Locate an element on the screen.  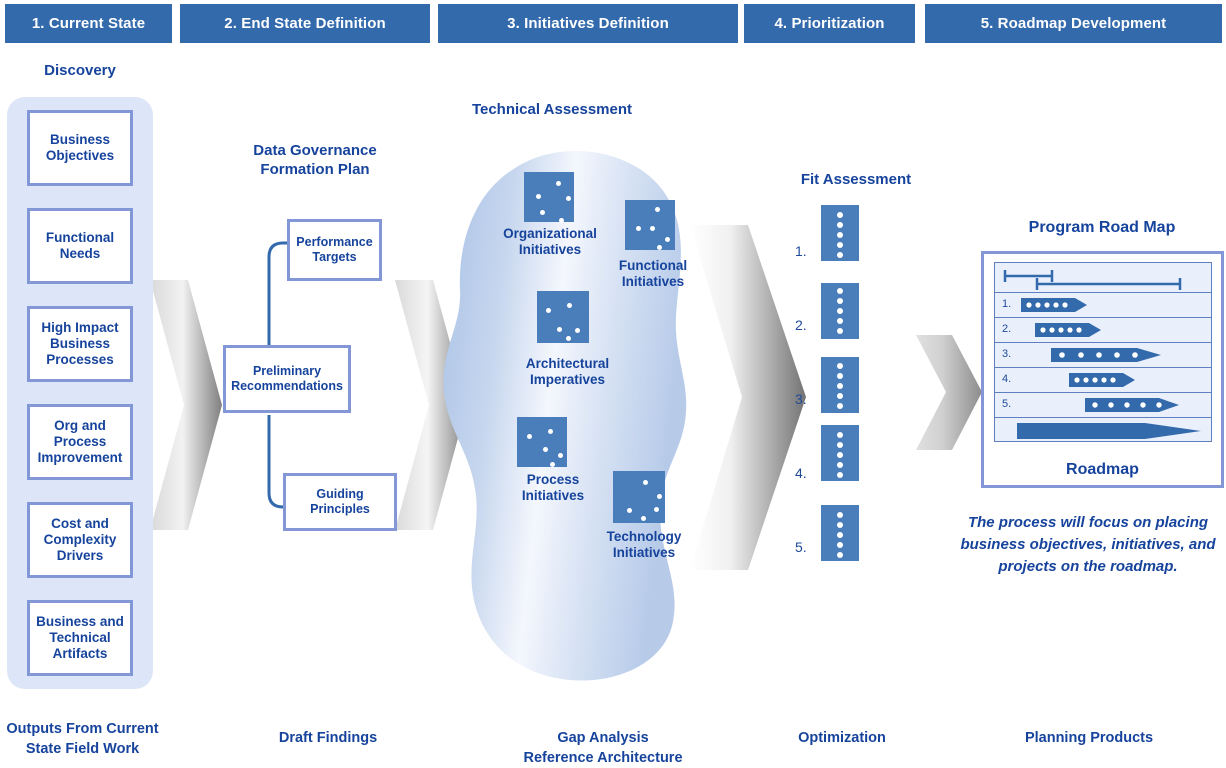
phase-bar-1: 1. Current State is located at coordinates (88, 23).